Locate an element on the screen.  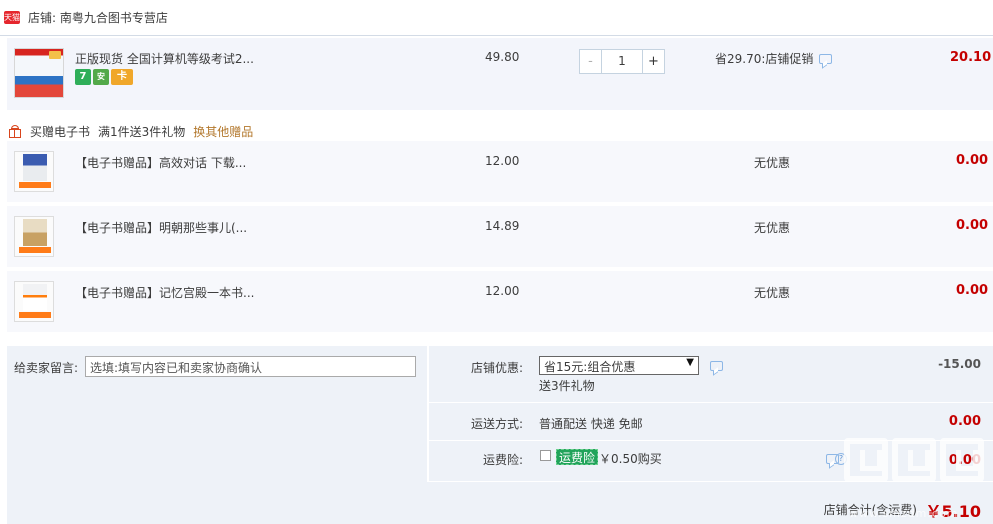
shop-discount-selected: 省15元:组合优惠 is located at coordinates (590, 367).